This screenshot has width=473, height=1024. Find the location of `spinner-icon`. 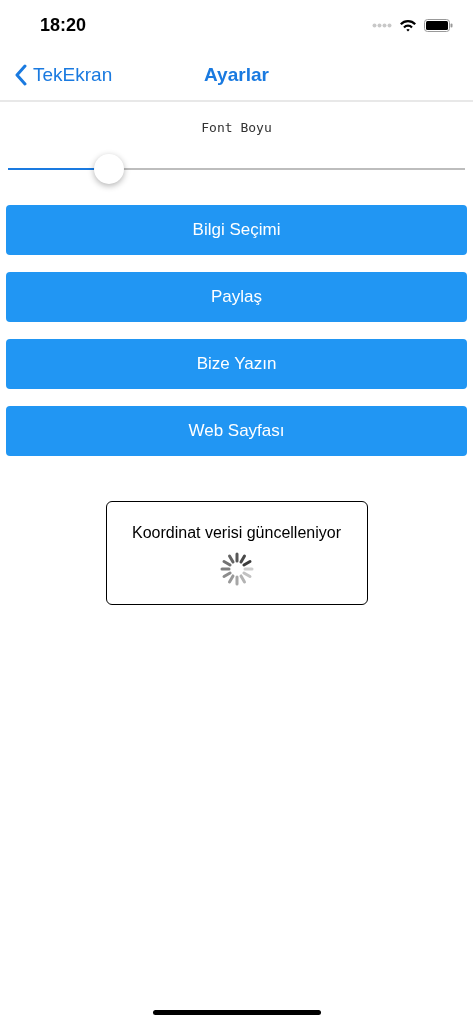

spinner-icon is located at coordinates (236, 569).